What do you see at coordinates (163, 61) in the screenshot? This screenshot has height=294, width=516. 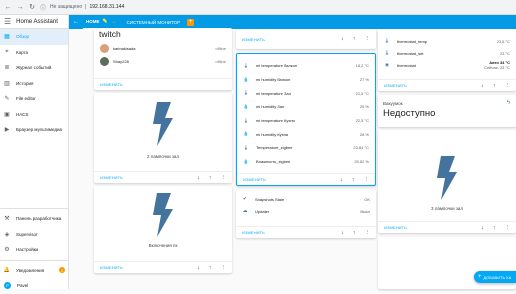 I see `list-item: Shay228 offline` at bounding box center [163, 61].